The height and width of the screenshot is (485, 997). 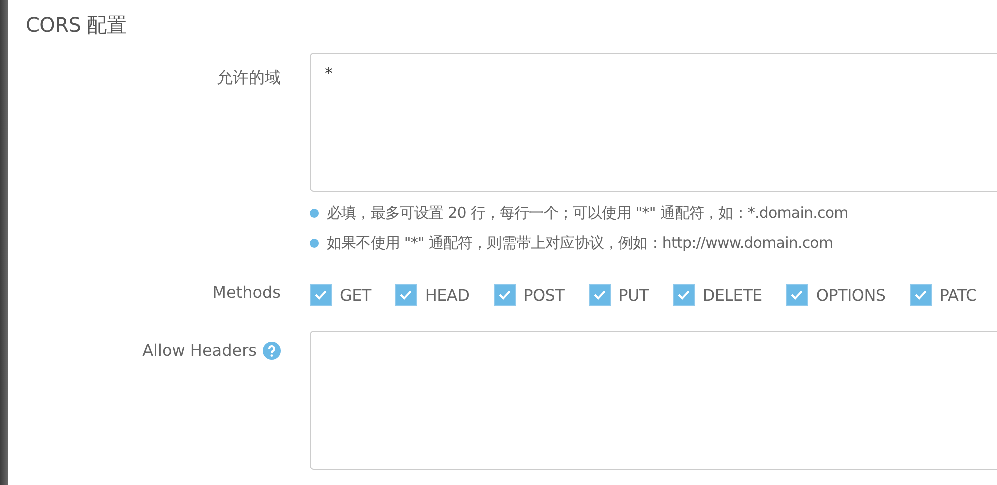 I want to click on field-label: Methods, so click(x=246, y=292).